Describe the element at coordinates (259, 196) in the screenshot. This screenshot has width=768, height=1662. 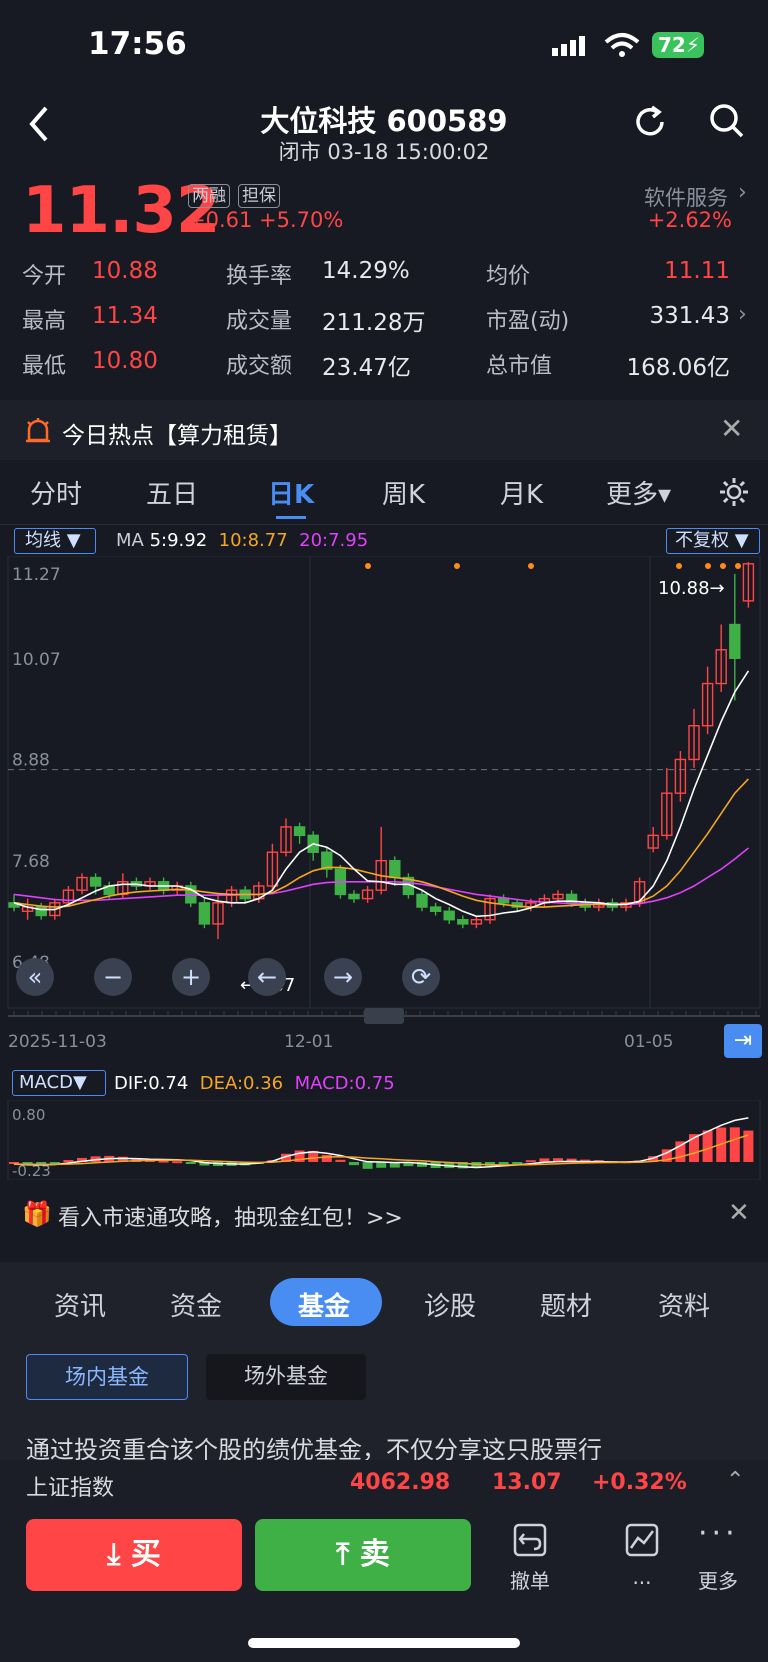
I see `collateral-tag: 担保` at that location.